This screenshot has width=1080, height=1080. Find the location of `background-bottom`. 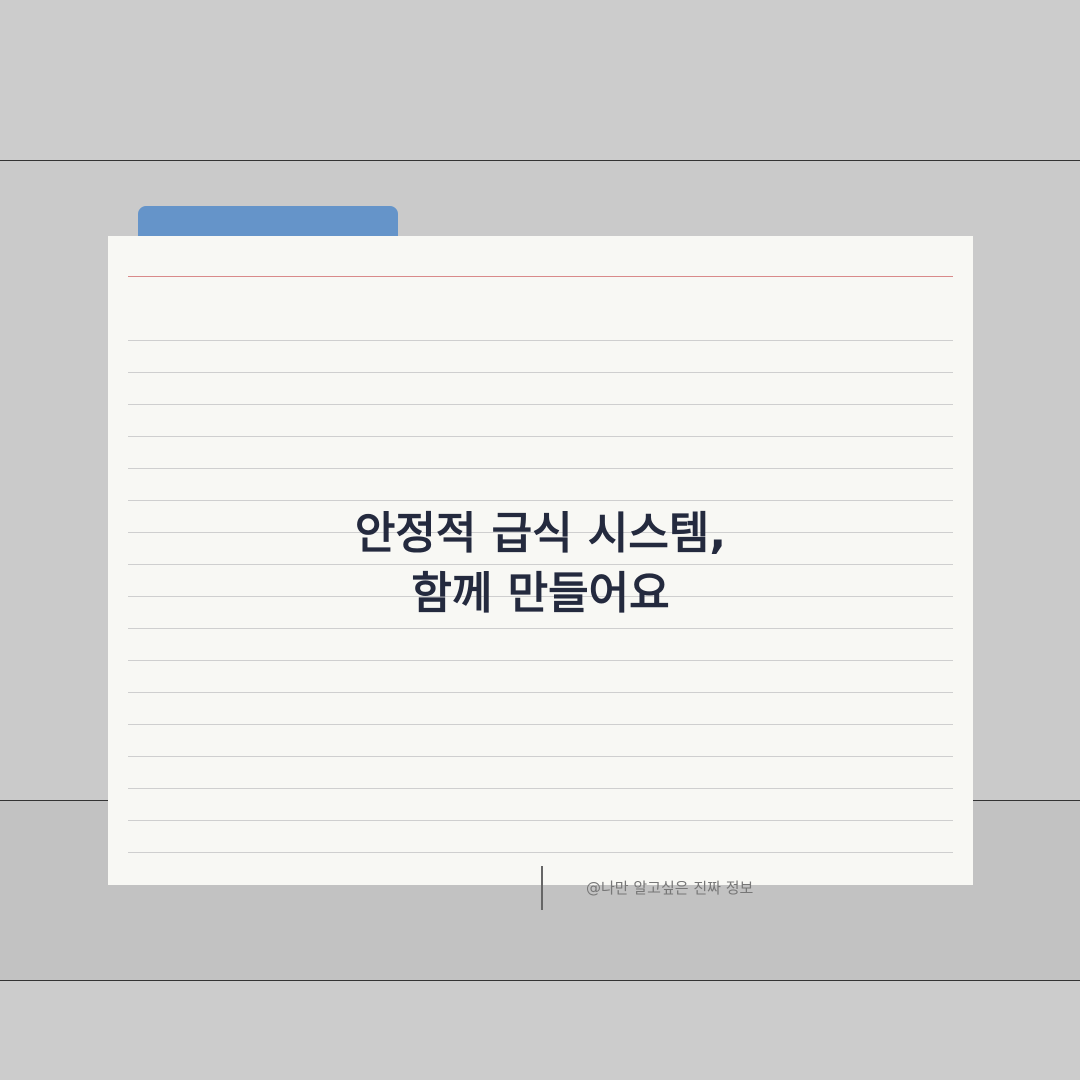

background-bottom is located at coordinates (540, 1030).